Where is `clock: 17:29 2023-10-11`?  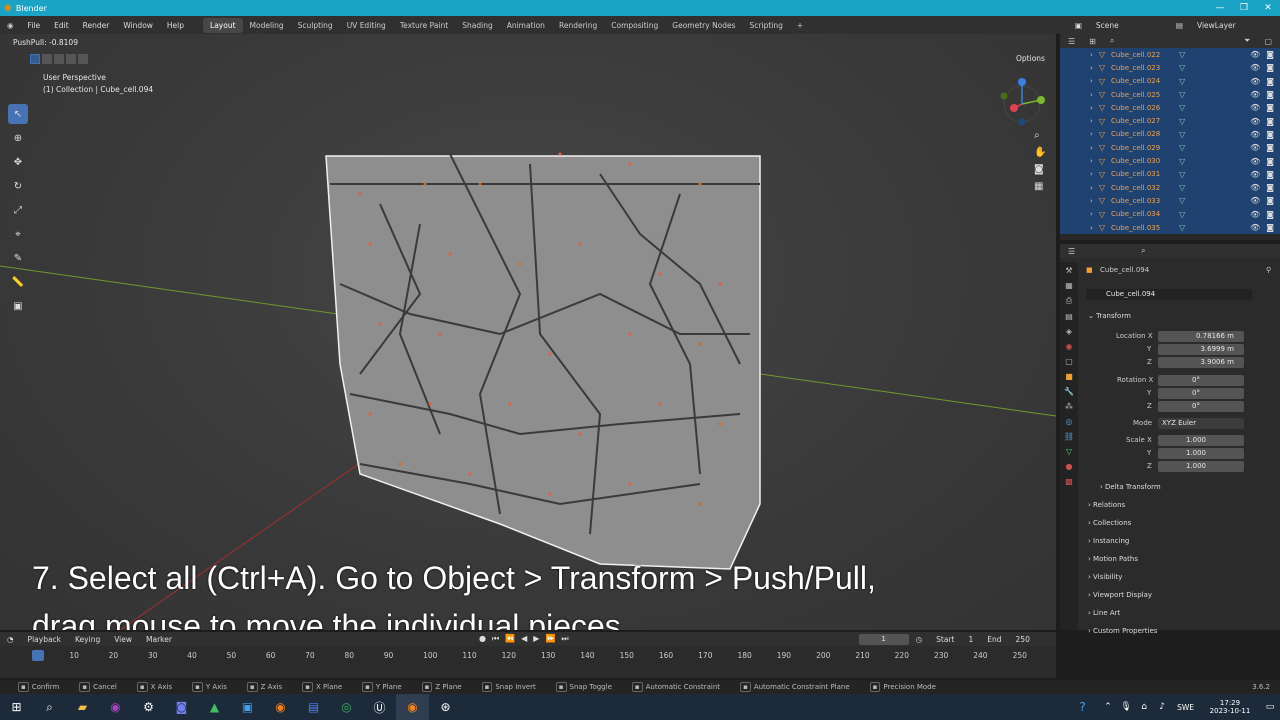 clock: 17:29 2023-10-11 is located at coordinates (1230, 707).